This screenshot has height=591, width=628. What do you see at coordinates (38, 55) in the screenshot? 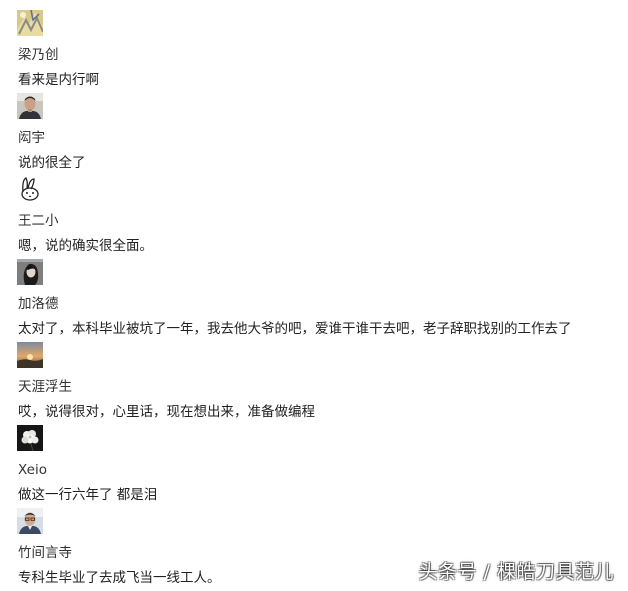
I see `comment-username: 梁乃创` at bounding box center [38, 55].